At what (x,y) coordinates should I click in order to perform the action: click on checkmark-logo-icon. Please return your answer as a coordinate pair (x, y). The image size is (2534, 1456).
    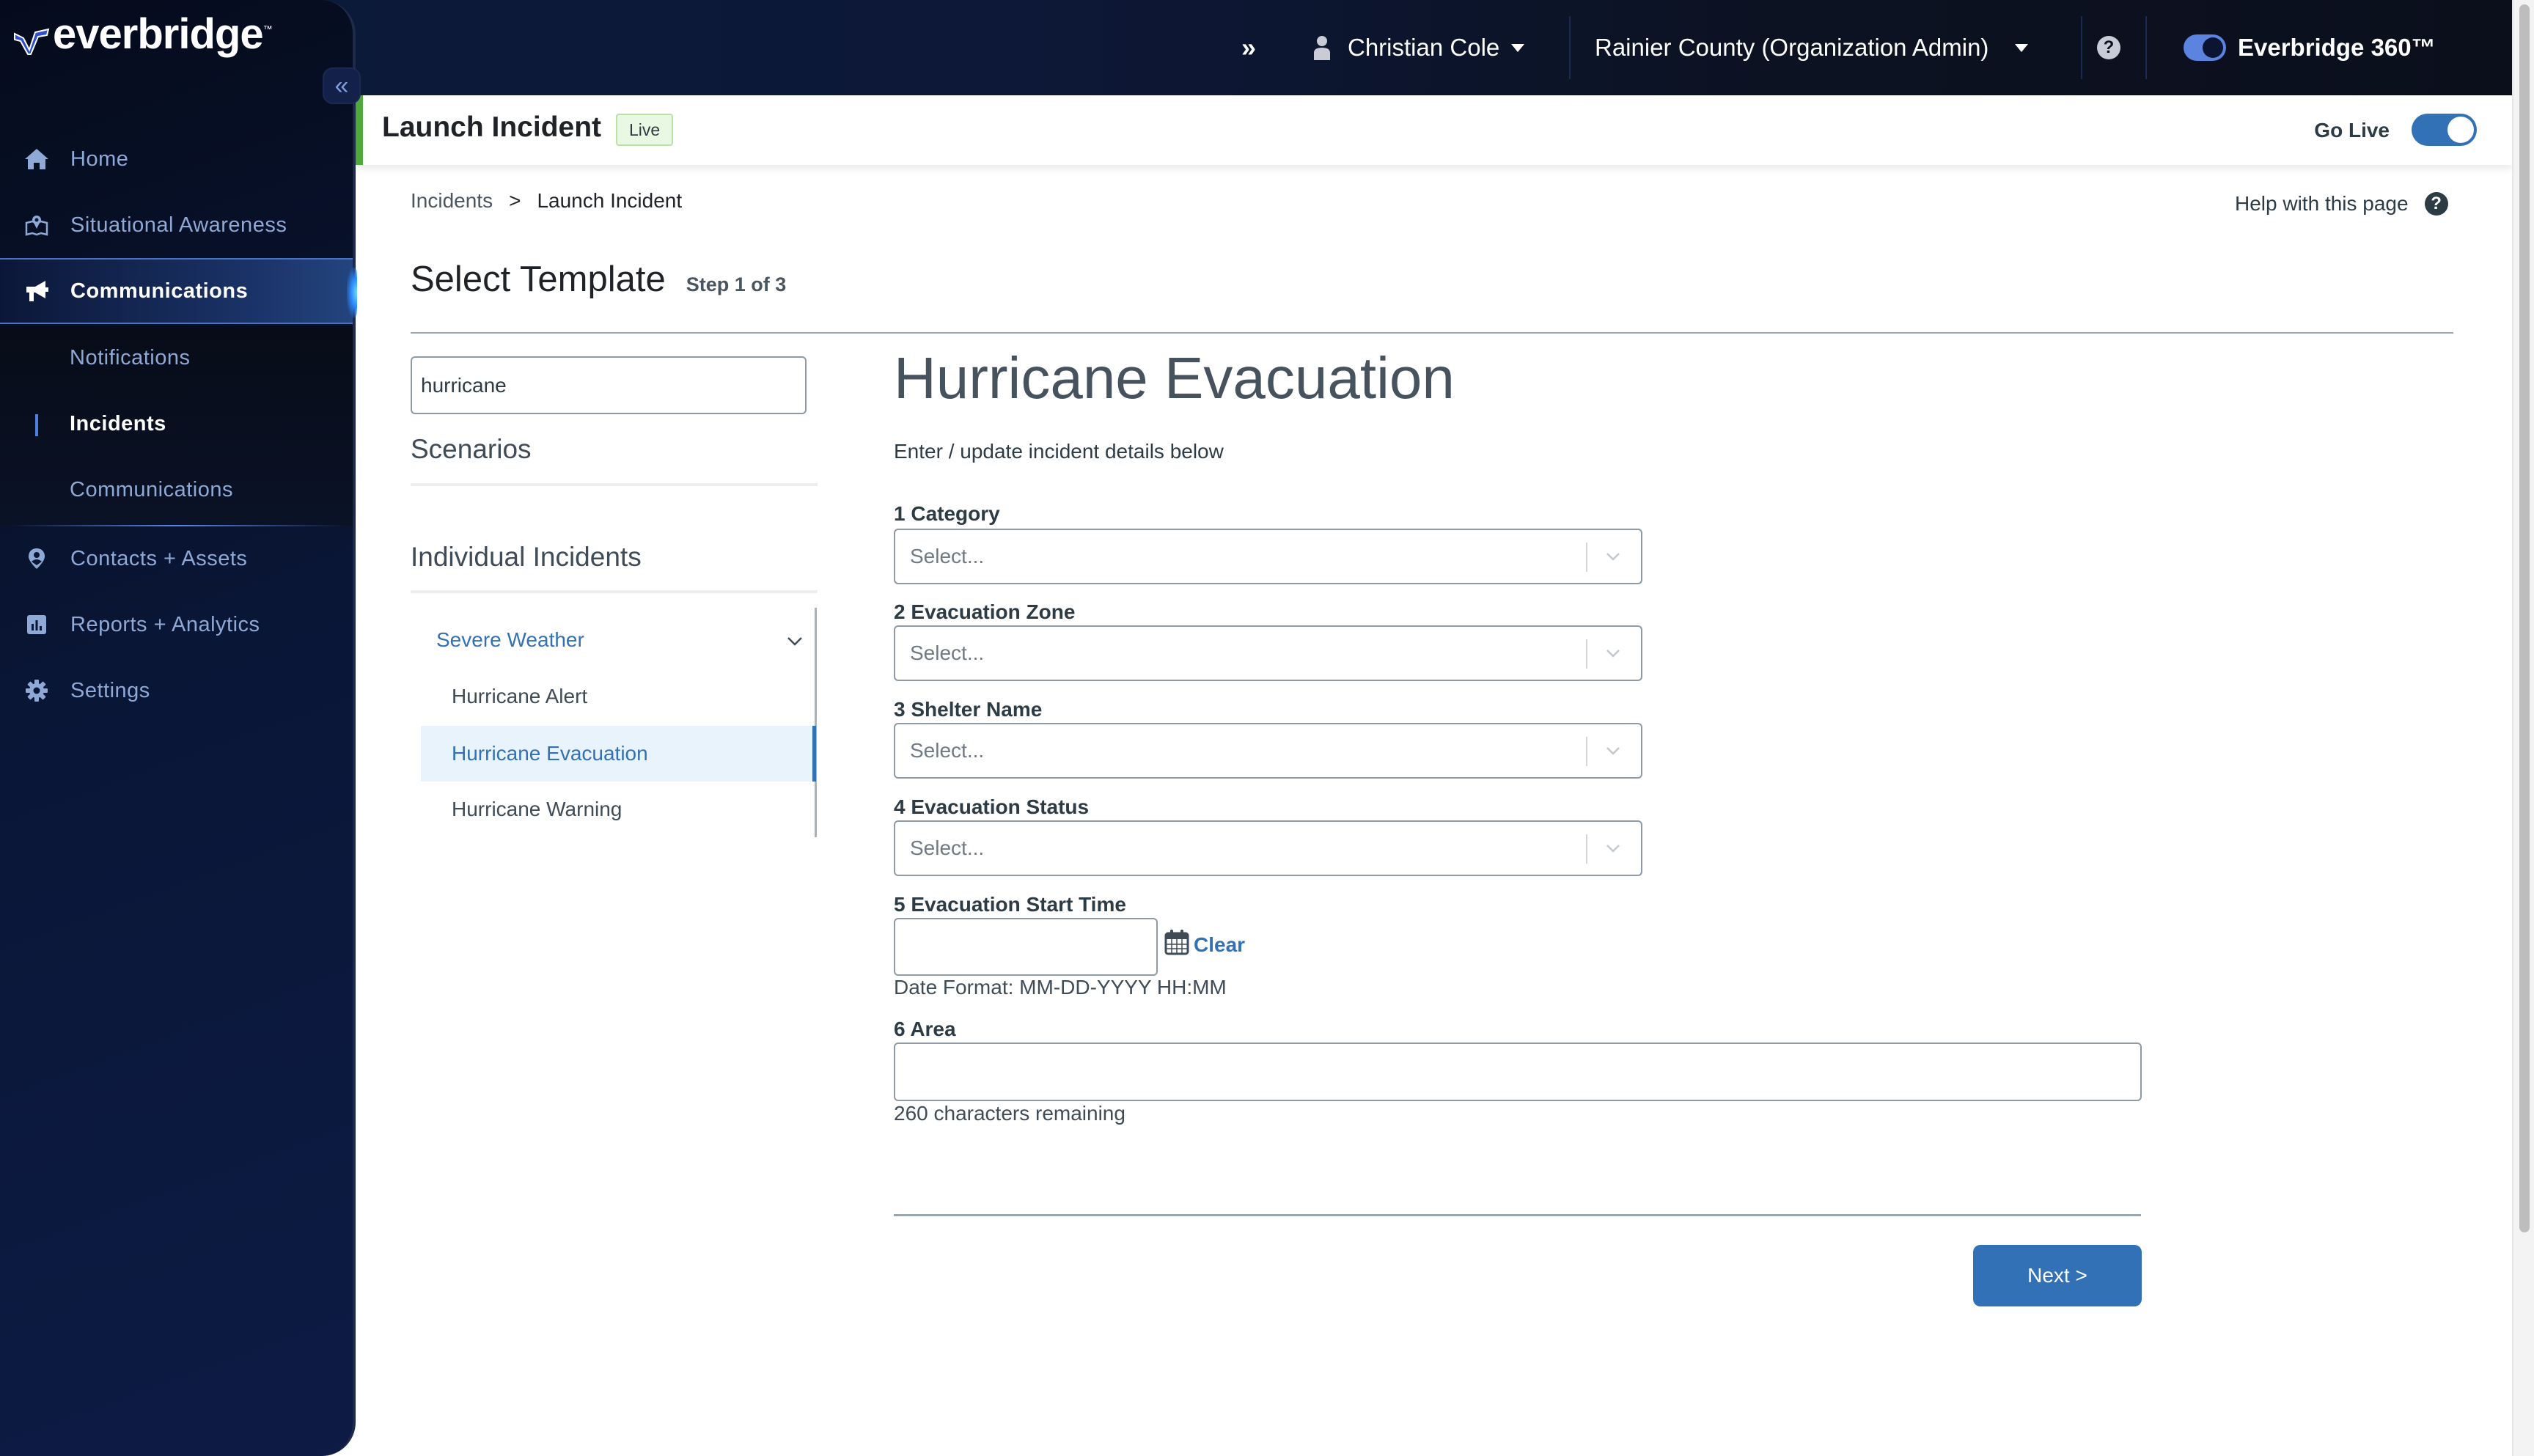
    Looking at the image, I should click on (32, 41).